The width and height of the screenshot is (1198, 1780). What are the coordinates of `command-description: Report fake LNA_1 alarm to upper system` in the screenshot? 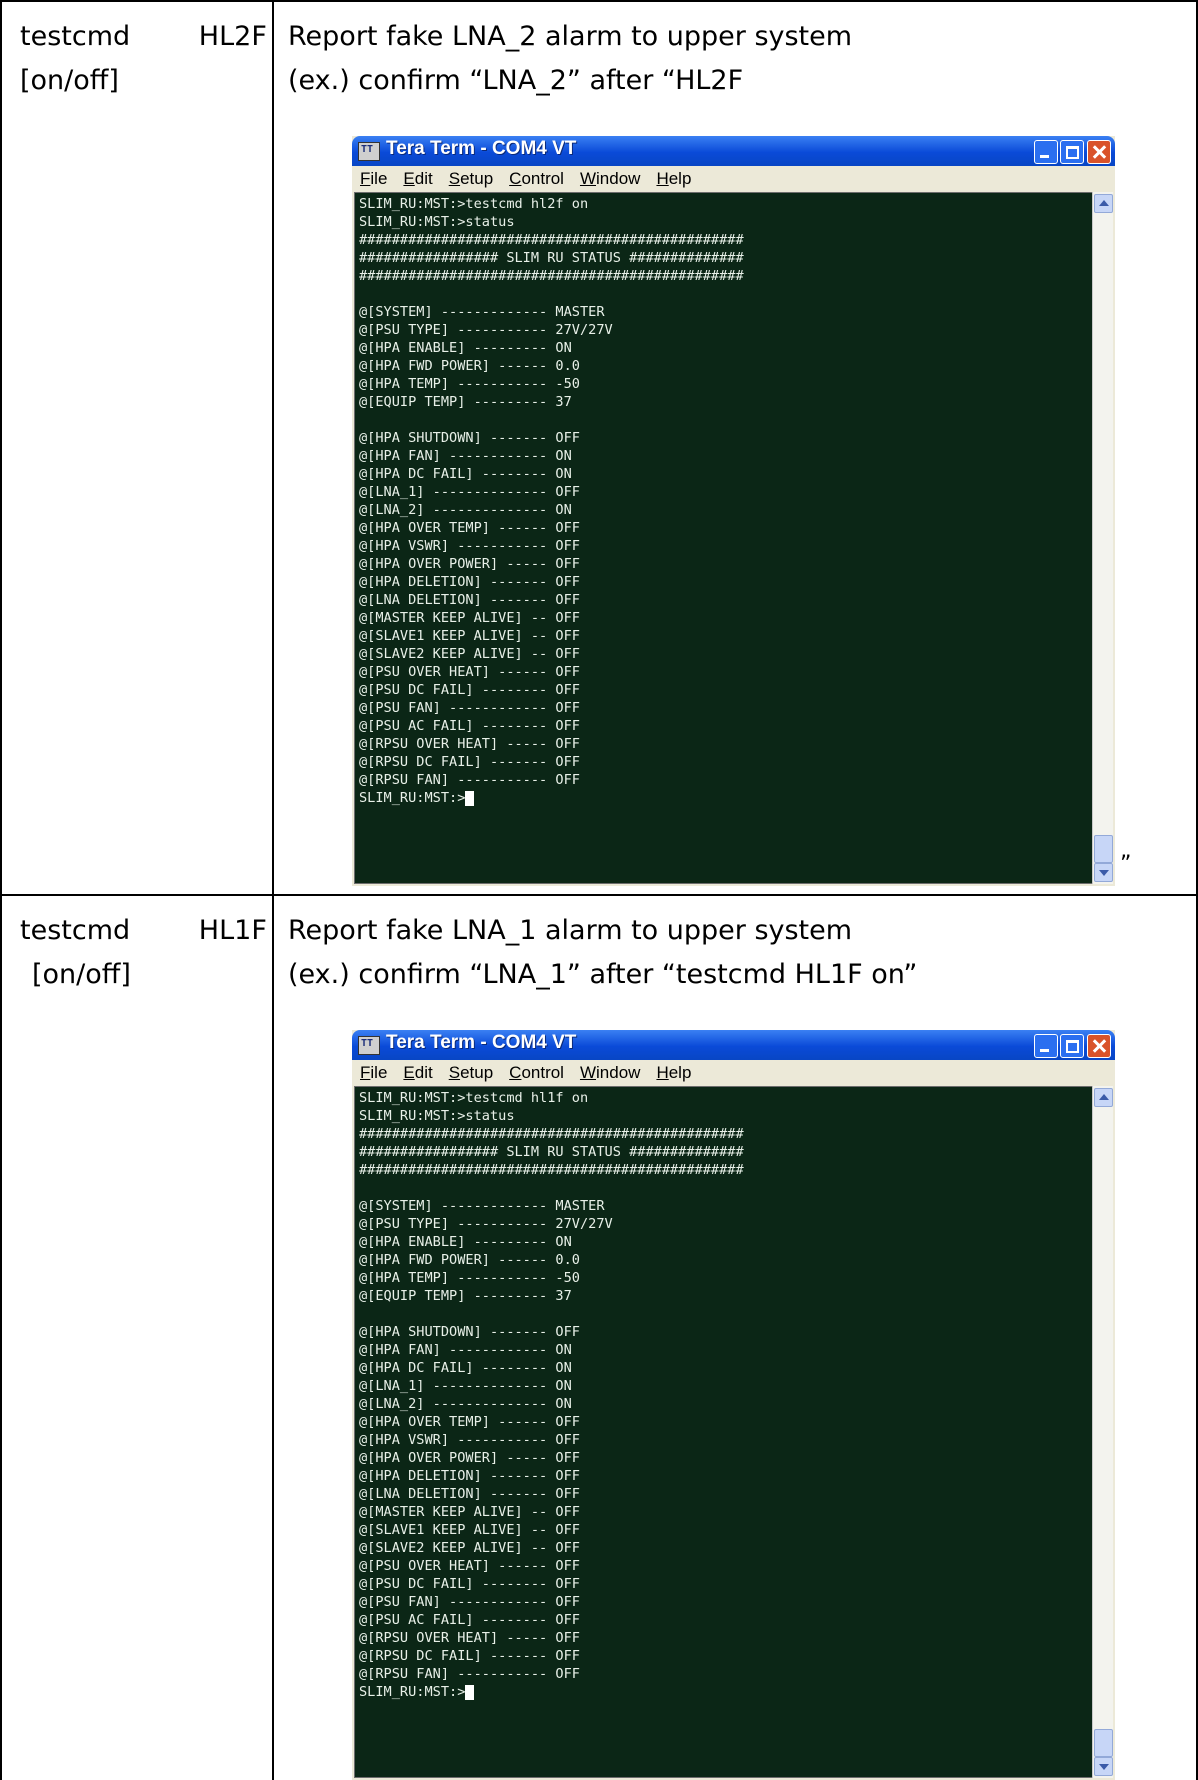 It's located at (570, 930).